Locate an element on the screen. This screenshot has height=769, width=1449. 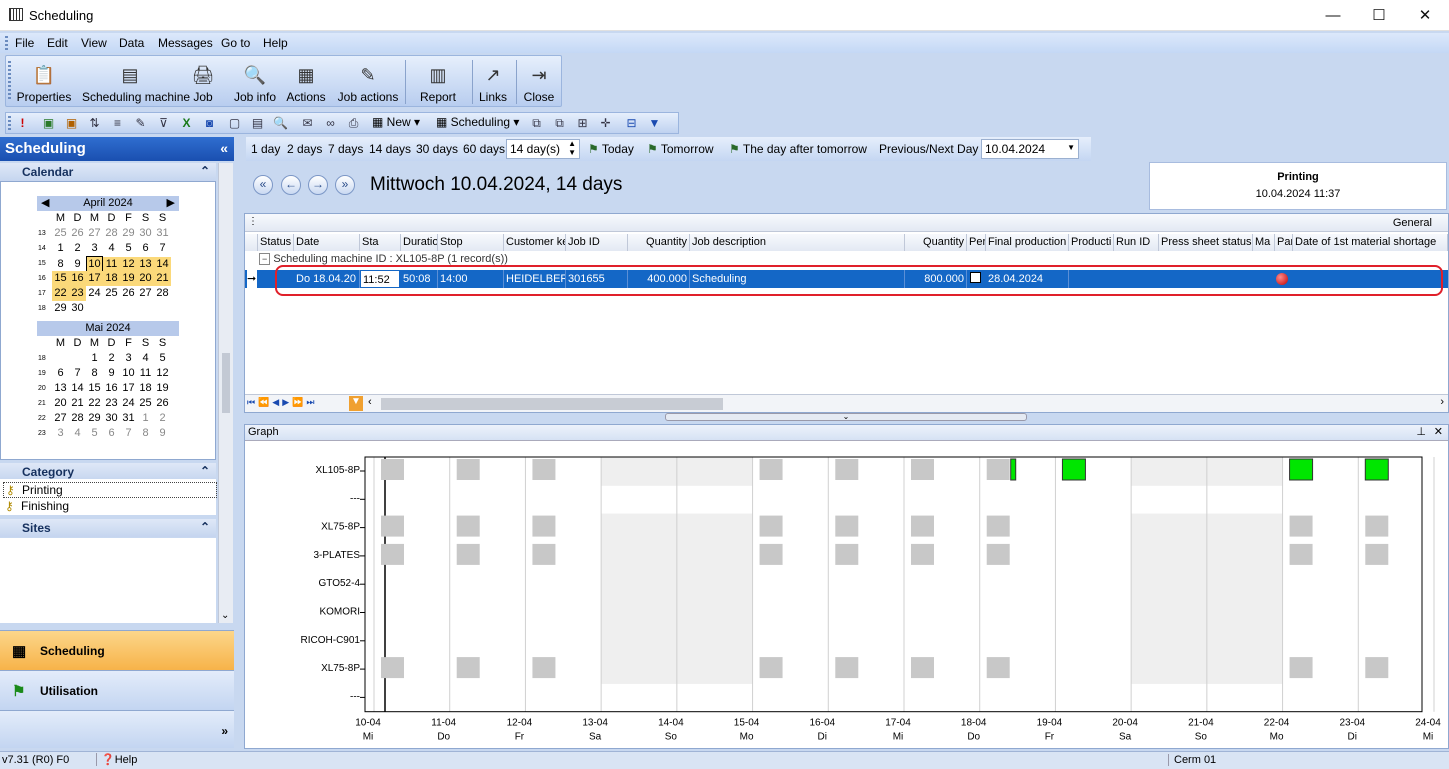
sort-icon: ⇅ is located at coordinates (94, 123).